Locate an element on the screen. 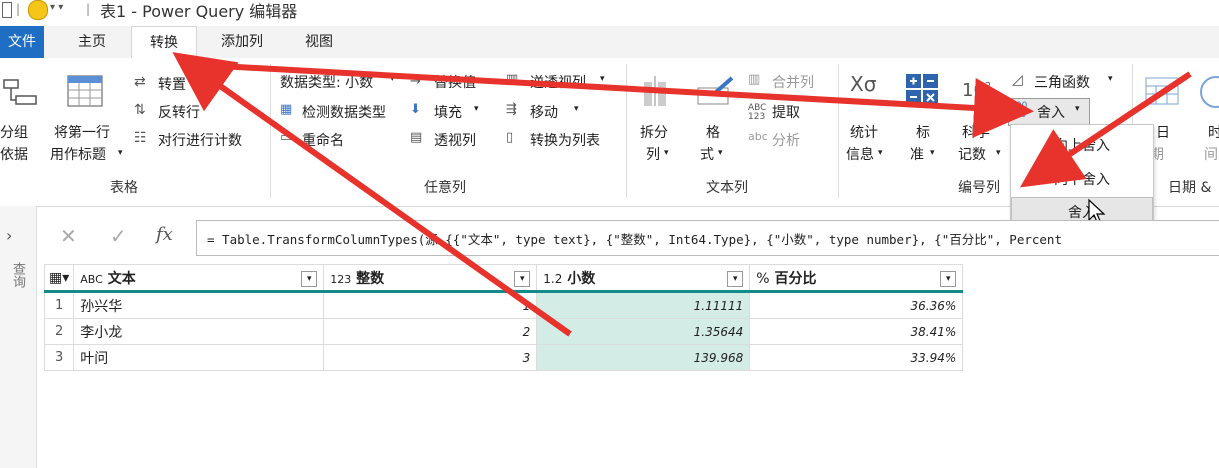 This screenshot has height=468, width=1219. group-label-number-column: 编号列 is located at coordinates (979, 188).